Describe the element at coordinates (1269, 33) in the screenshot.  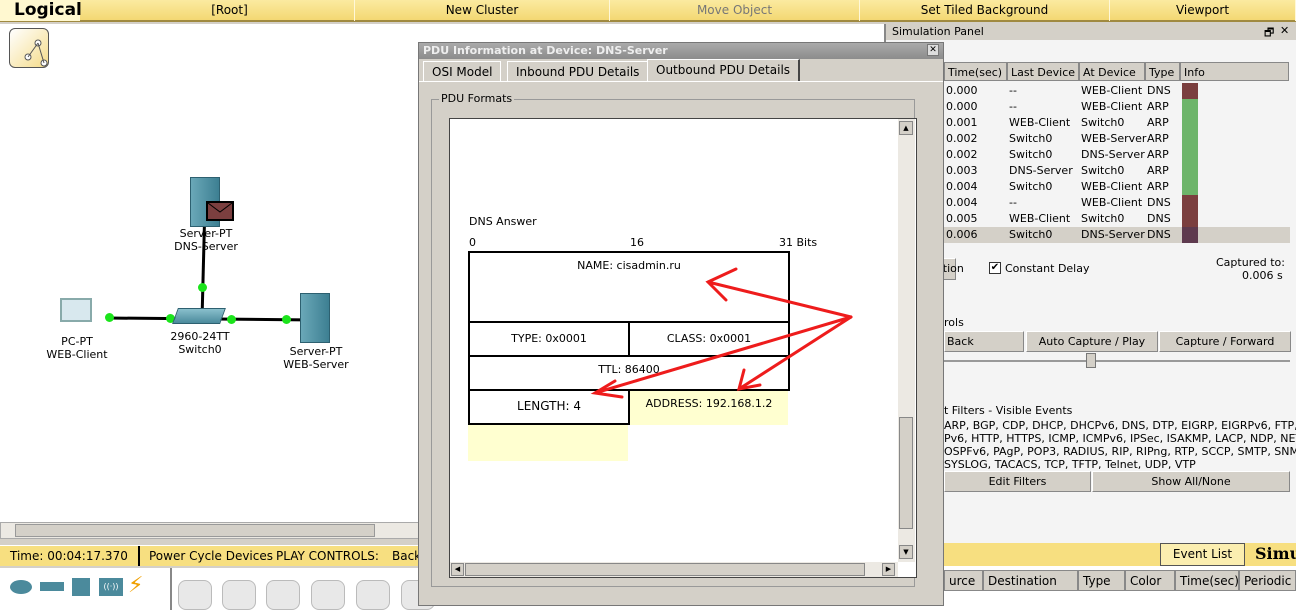
I see `restore-icon: 🗗` at that location.